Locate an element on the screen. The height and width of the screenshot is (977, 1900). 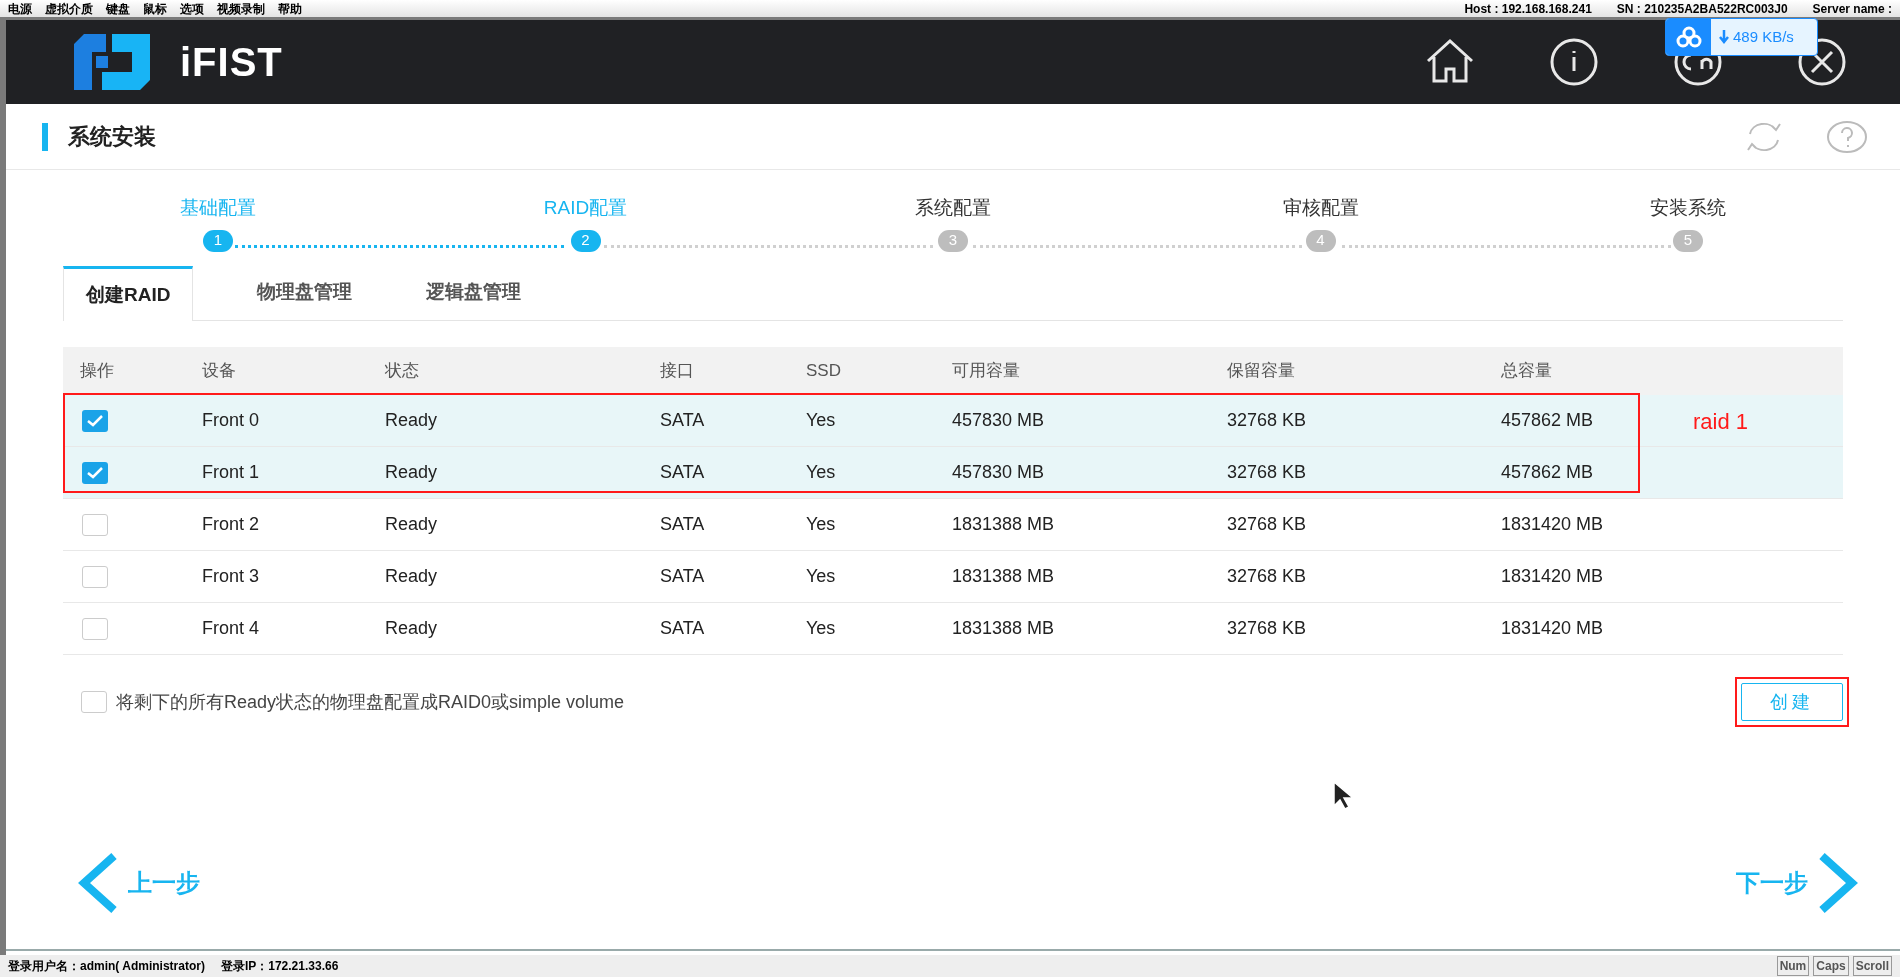
step-number: 3 is located at coordinates (953, 240).